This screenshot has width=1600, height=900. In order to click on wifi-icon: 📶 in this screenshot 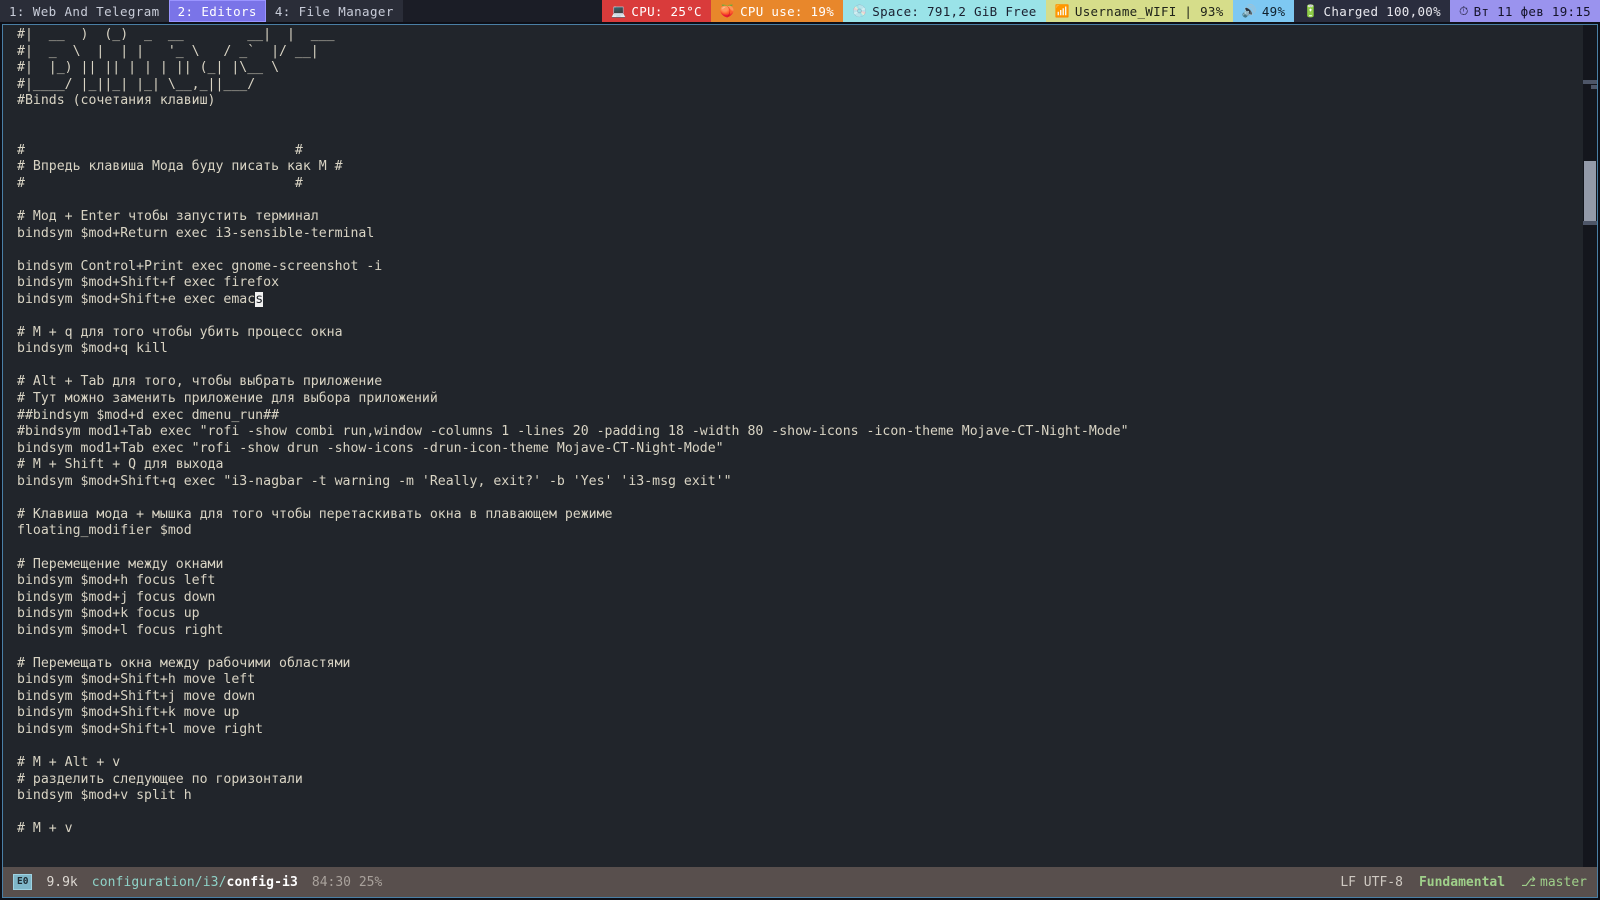, I will do `click(1062, 11)`.